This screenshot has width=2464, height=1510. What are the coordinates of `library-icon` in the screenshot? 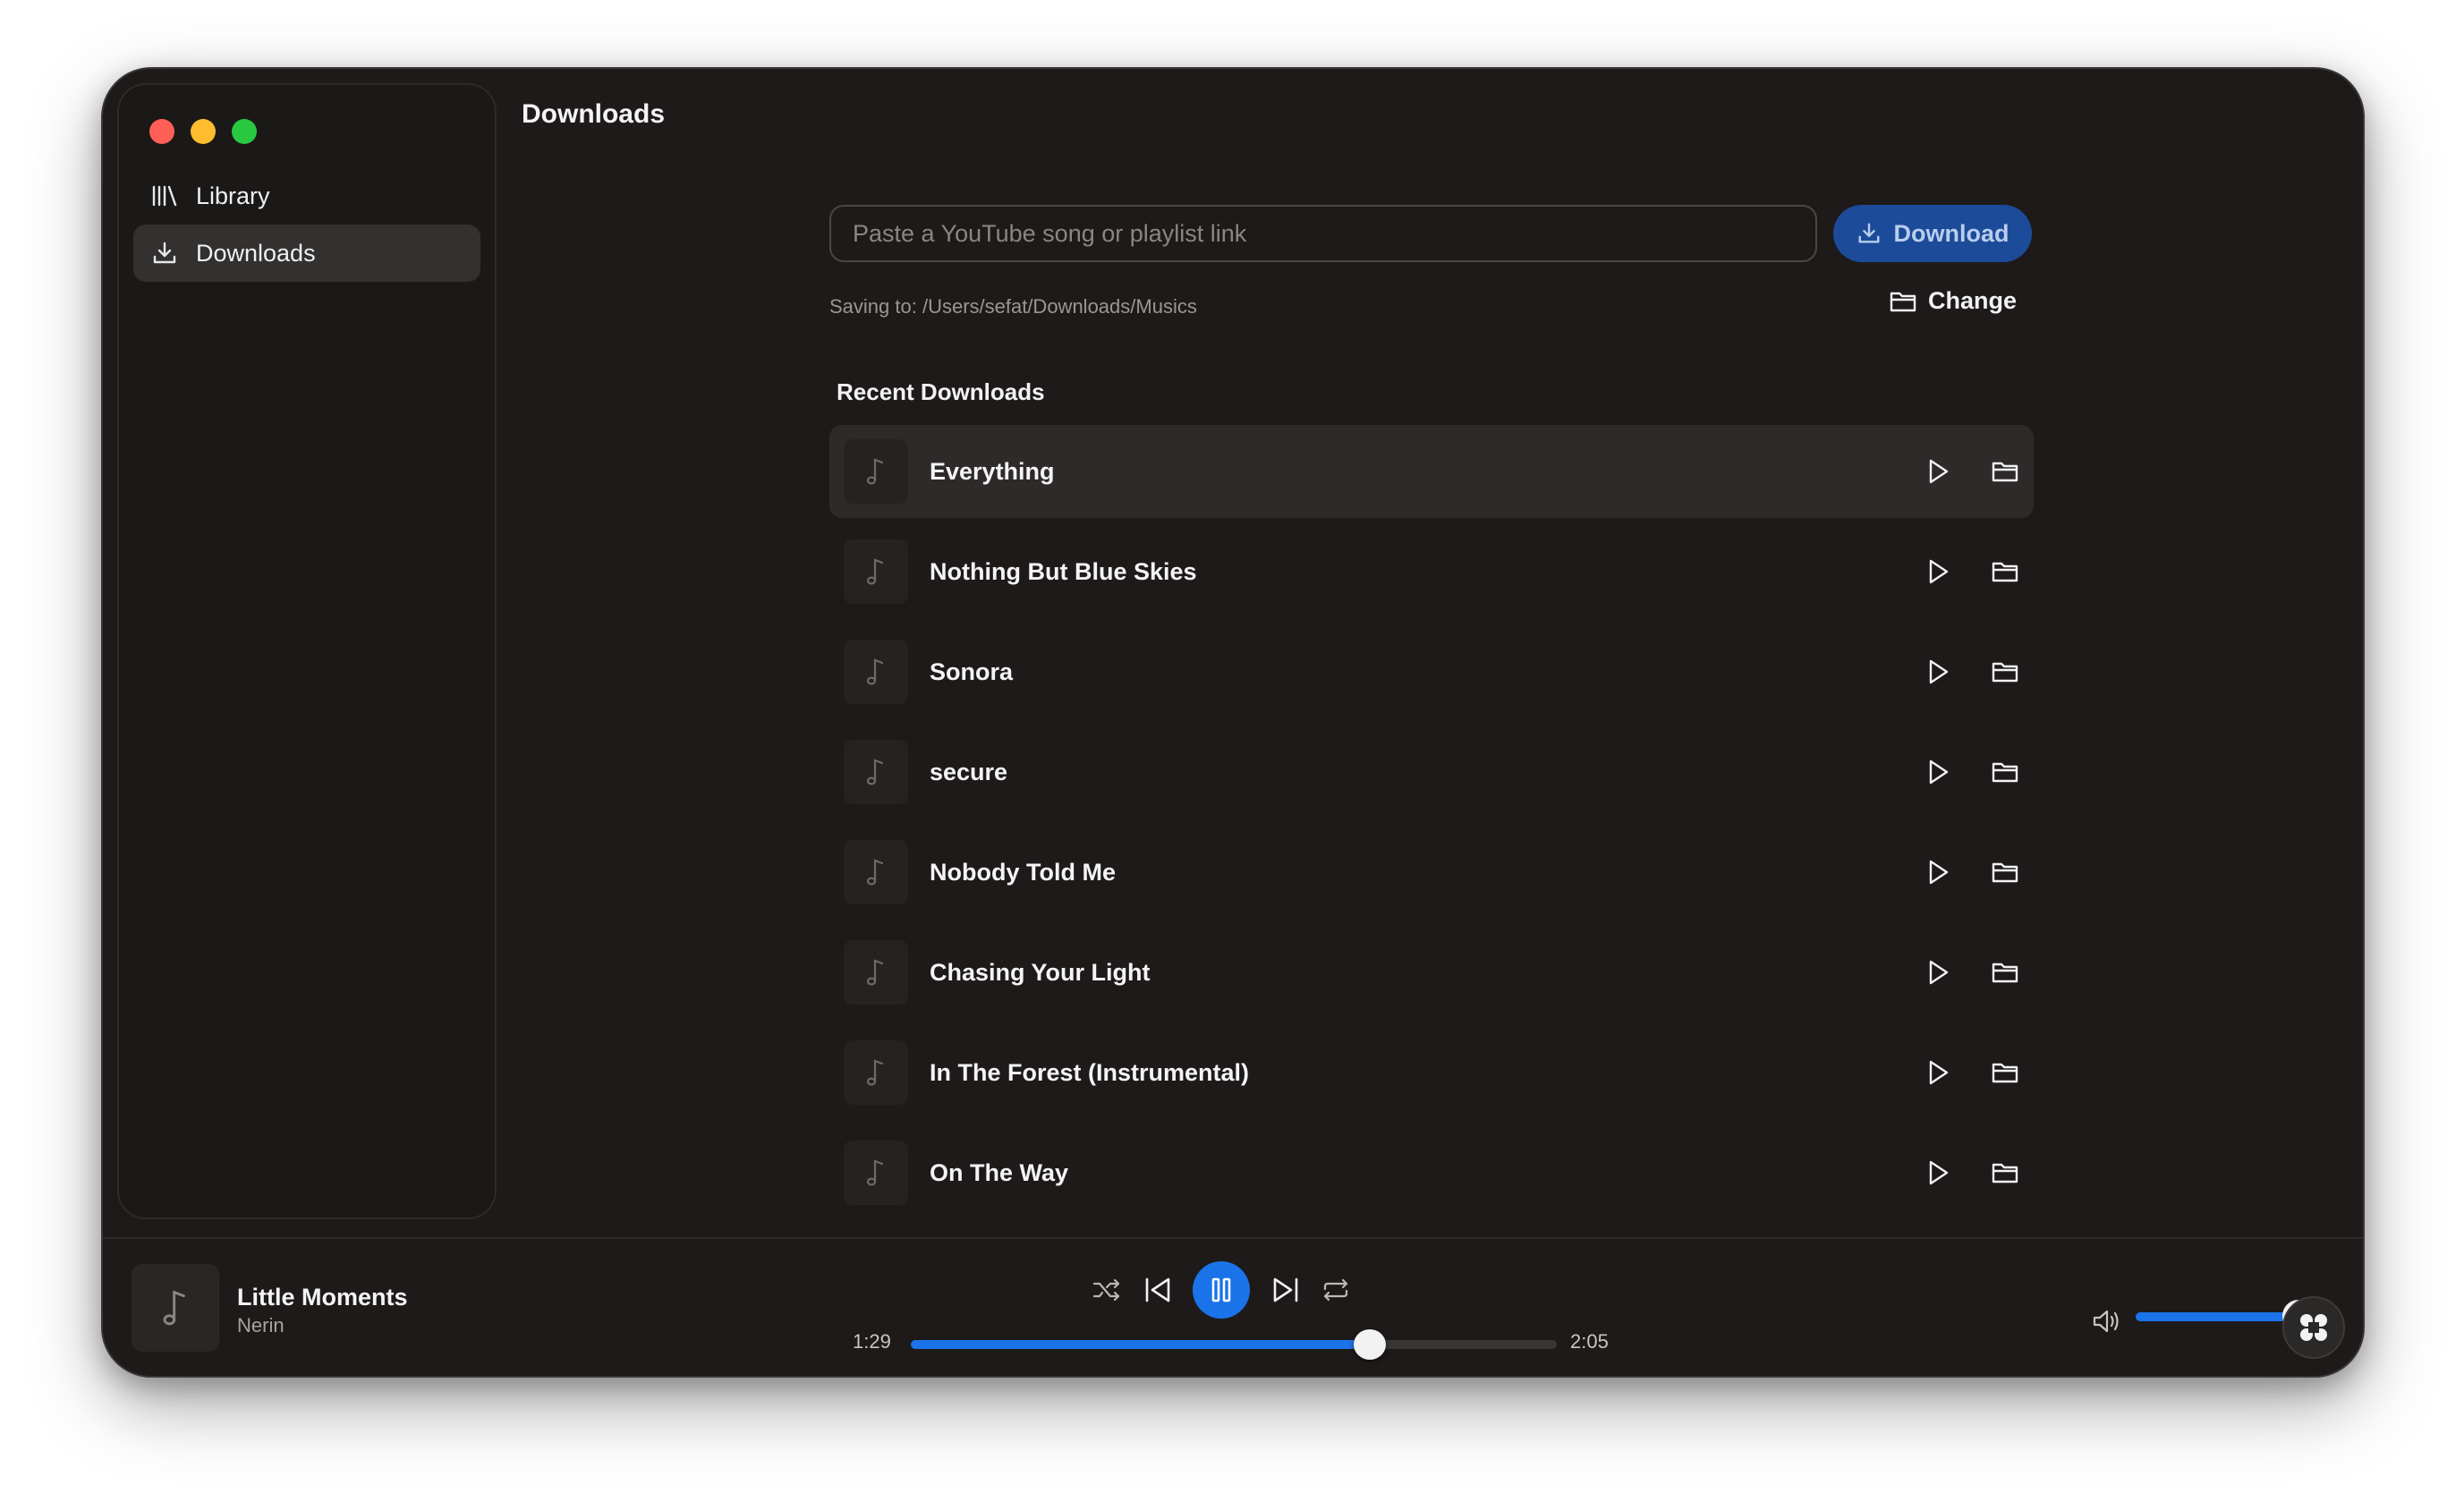 It's located at (165, 196).